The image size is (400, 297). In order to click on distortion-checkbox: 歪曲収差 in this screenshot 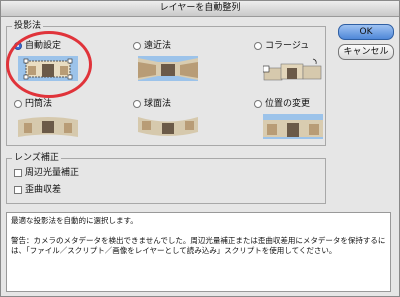, I will do `click(37, 190)`.